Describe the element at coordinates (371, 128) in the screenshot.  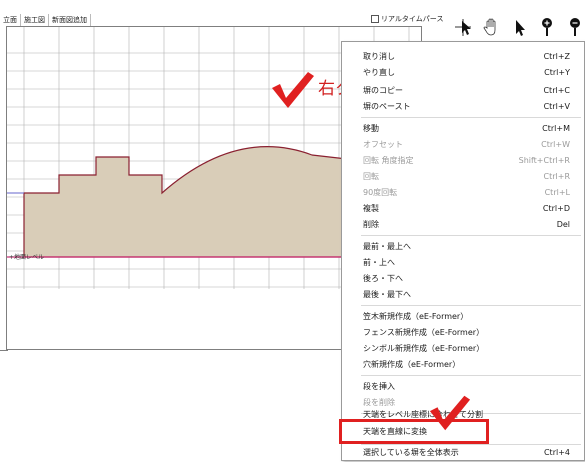
I see `menu-item-label: 移動` at that location.